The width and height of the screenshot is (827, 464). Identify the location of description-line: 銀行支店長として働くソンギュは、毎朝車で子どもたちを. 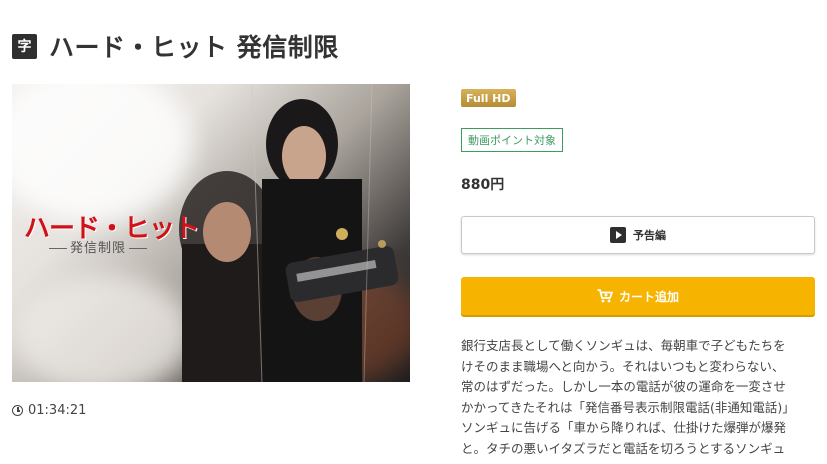
(623, 345).